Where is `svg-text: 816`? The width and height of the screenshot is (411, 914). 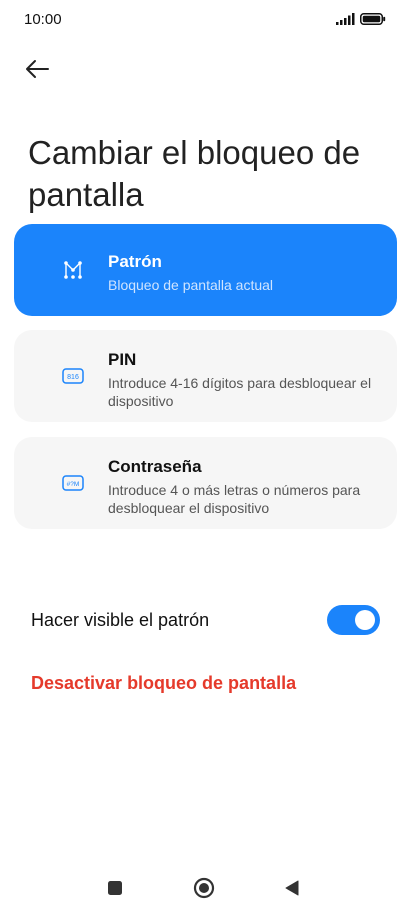 svg-text: 816 is located at coordinates (73, 377).